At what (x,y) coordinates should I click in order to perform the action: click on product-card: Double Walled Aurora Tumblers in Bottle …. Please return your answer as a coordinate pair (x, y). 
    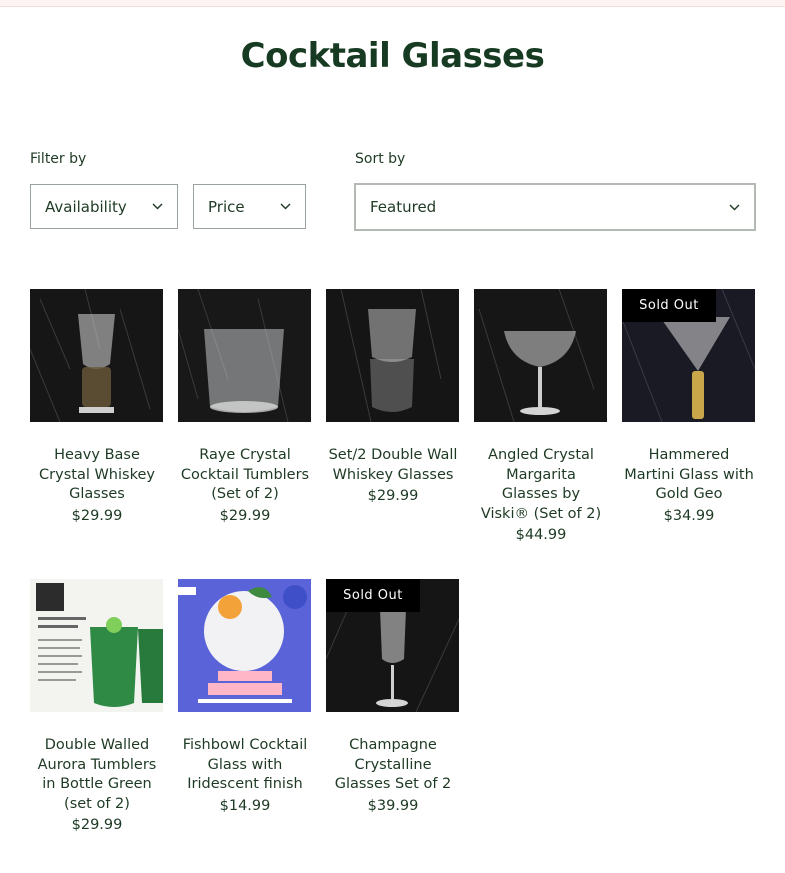
    Looking at the image, I should click on (97, 706).